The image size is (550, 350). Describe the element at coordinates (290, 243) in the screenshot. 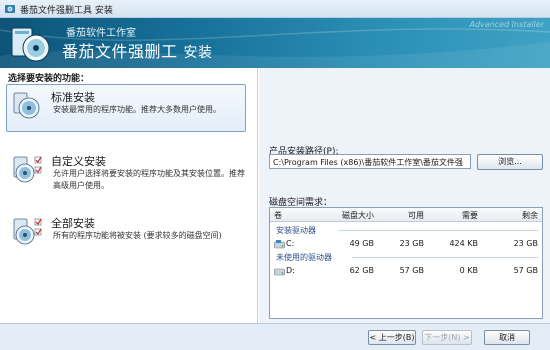

I see `drive-name: C:` at that location.